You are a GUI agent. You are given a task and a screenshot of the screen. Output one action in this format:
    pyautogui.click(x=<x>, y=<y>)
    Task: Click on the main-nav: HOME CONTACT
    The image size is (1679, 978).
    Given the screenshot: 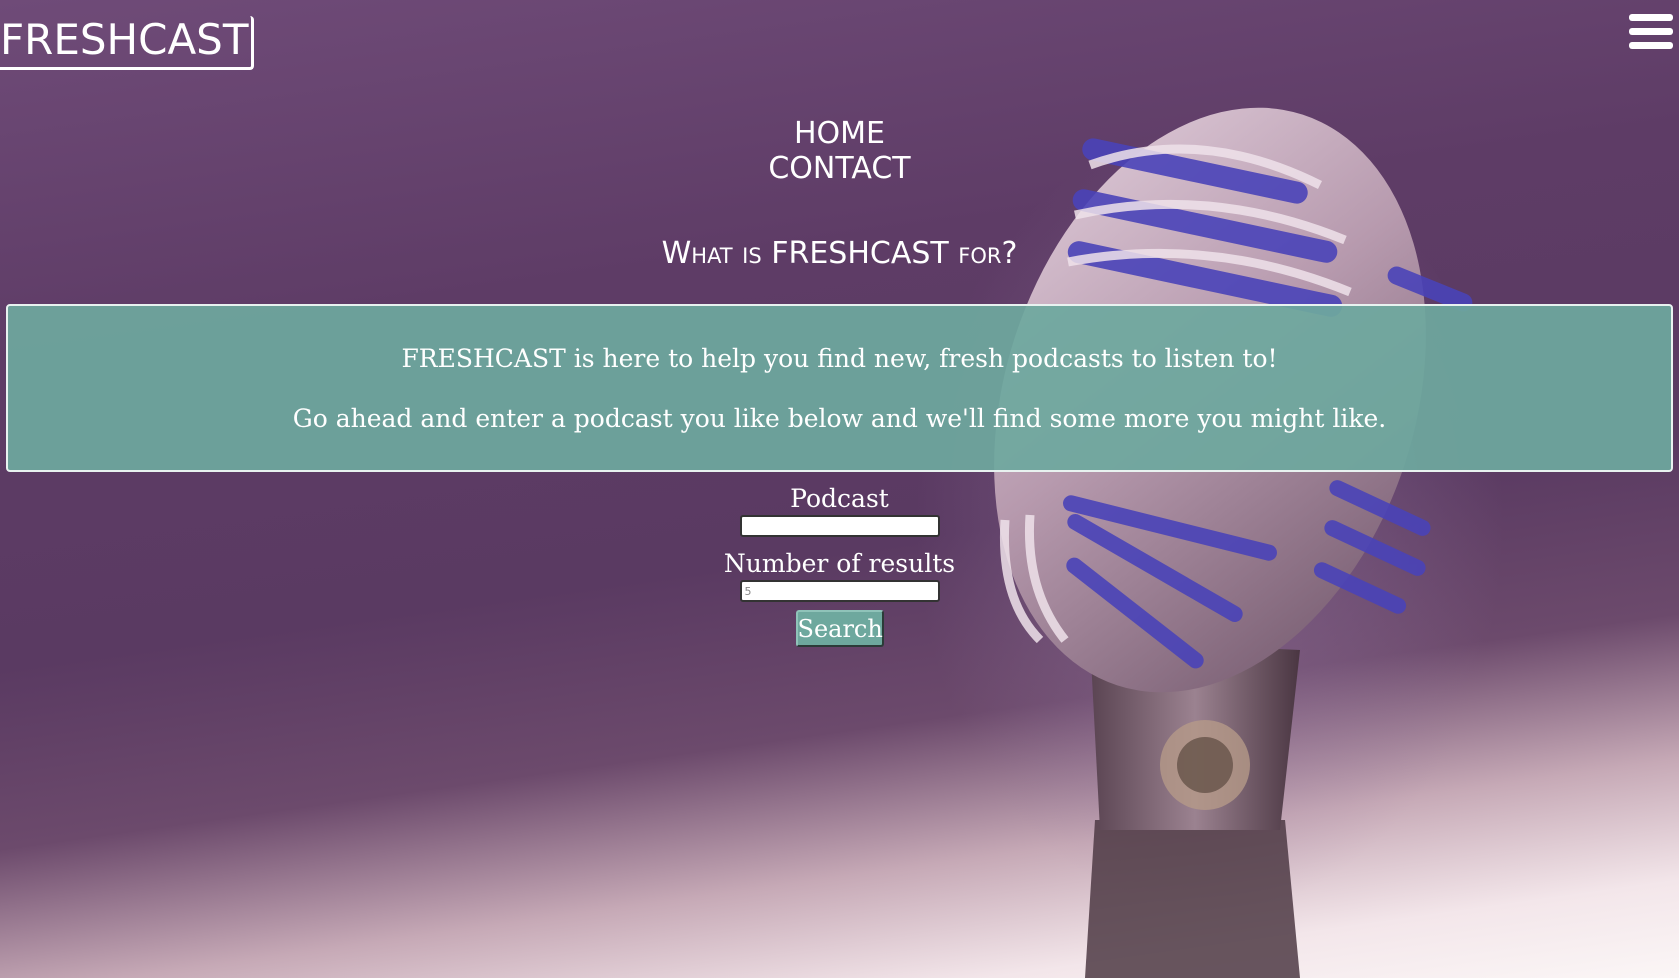 What is the action you would take?
    pyautogui.click(x=839, y=151)
    